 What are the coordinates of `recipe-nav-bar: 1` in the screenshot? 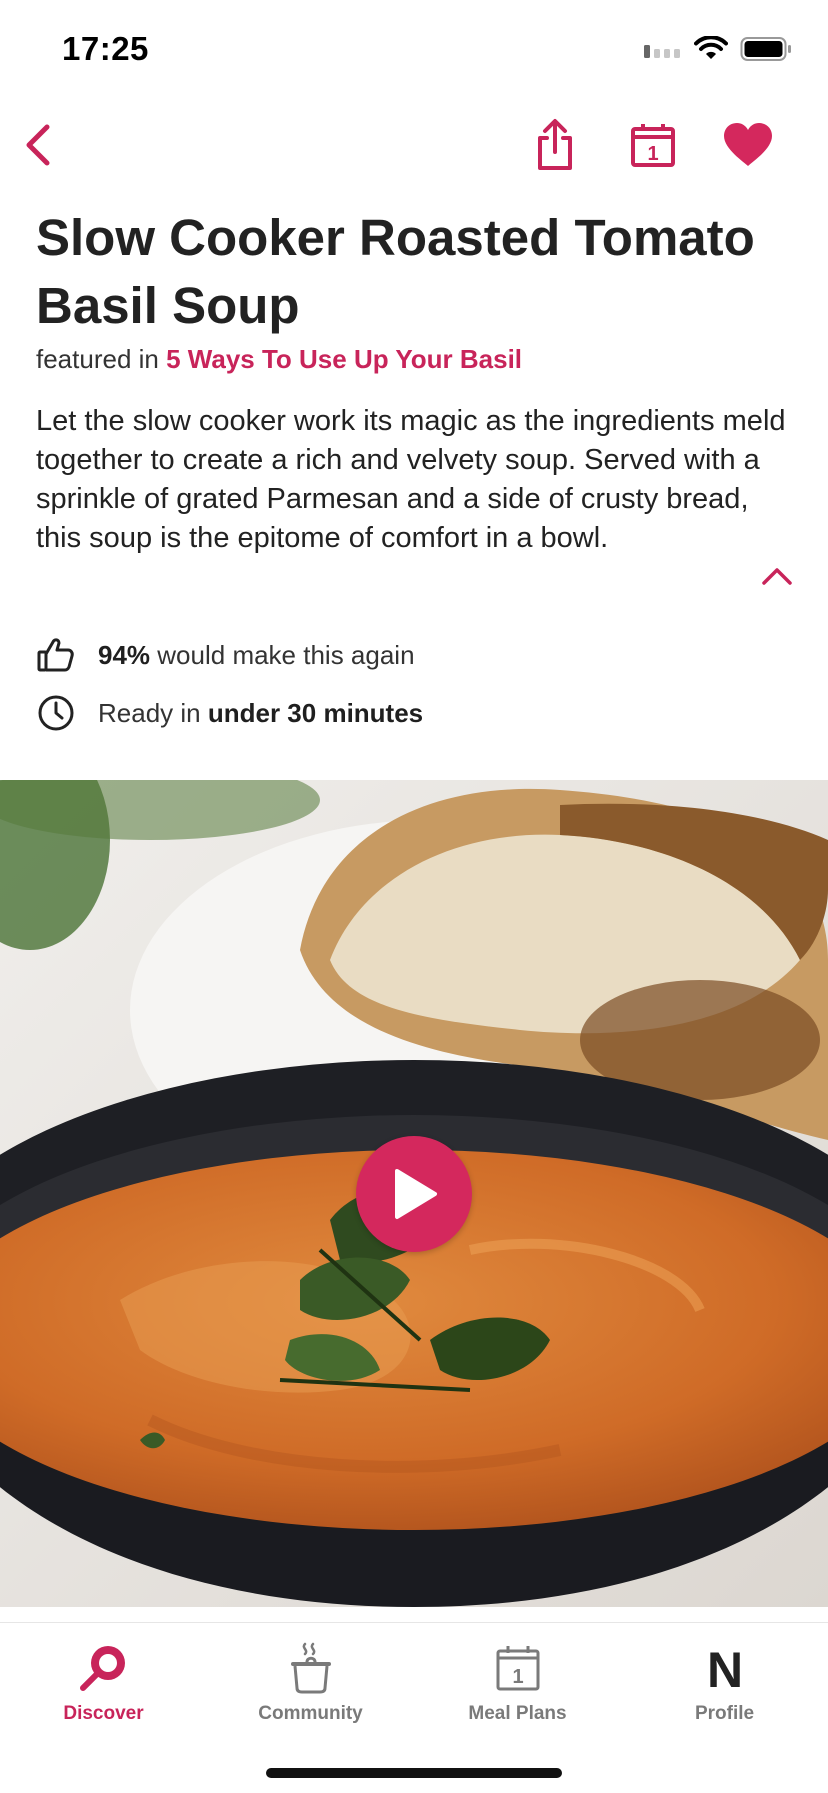 It's located at (414, 150).